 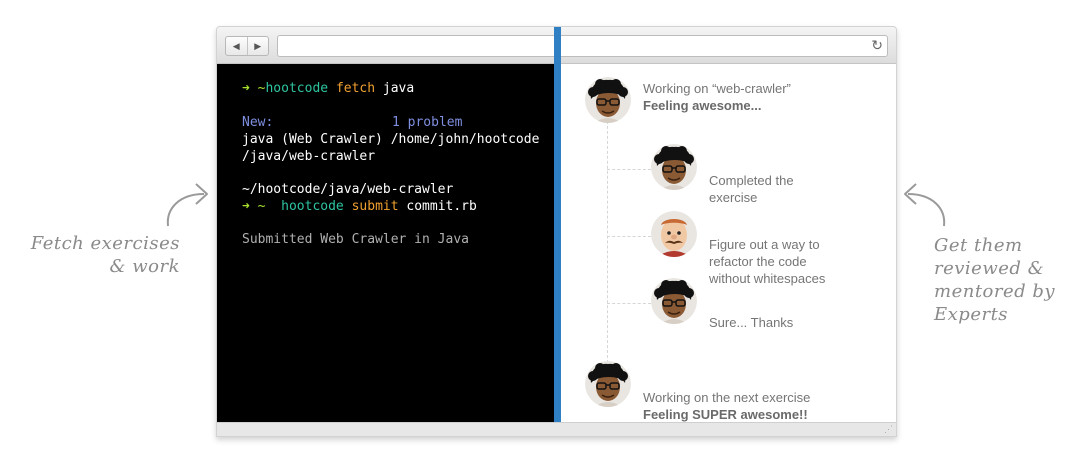 I want to click on command-arg: commit.rb, so click(x=441, y=206).